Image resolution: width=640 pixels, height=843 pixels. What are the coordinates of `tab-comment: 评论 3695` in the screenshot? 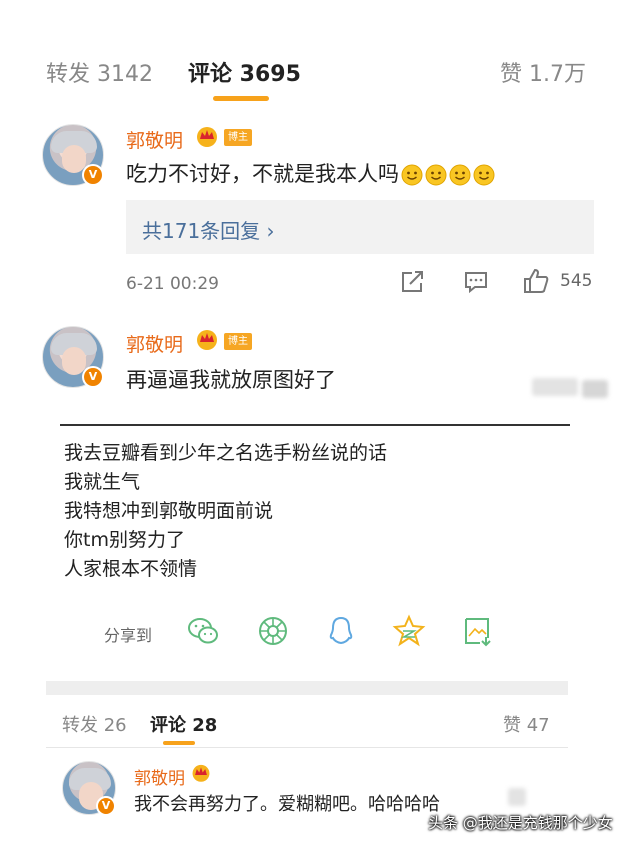 It's located at (244, 72).